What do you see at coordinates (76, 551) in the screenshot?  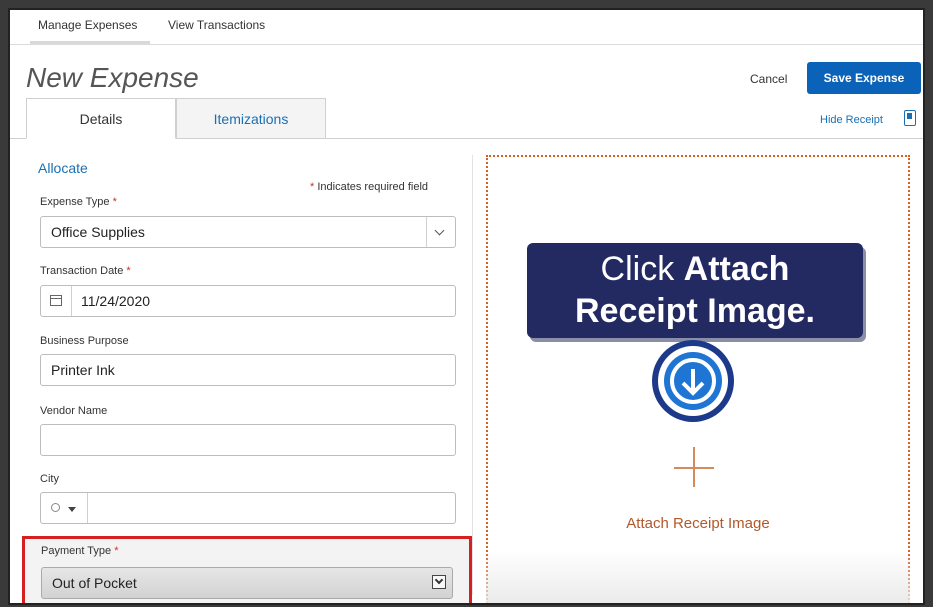 I see `payment-type-label-text: Payment Type` at bounding box center [76, 551].